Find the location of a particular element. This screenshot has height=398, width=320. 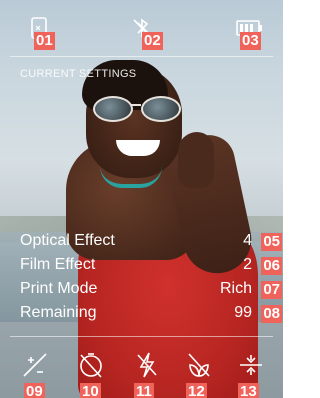

setting-row-film-effect: Film Effect 2 06 is located at coordinates (151, 266).